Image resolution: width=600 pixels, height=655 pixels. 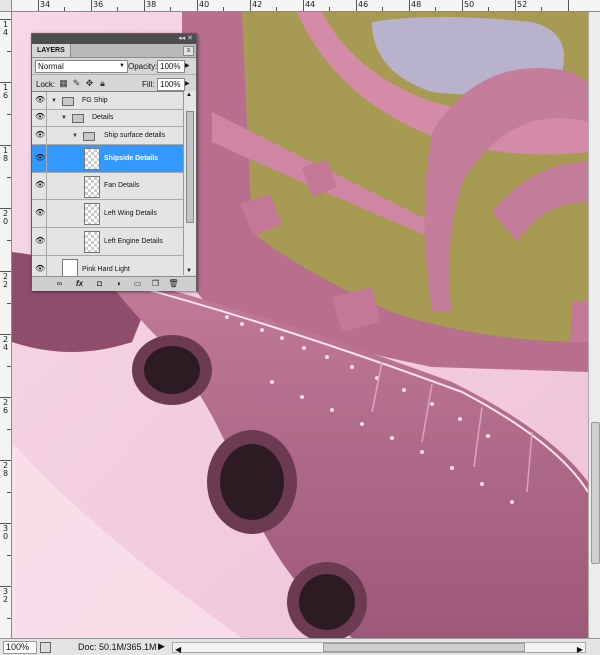 I want to click on layer-name: Left Wing Details, so click(x=130, y=213).